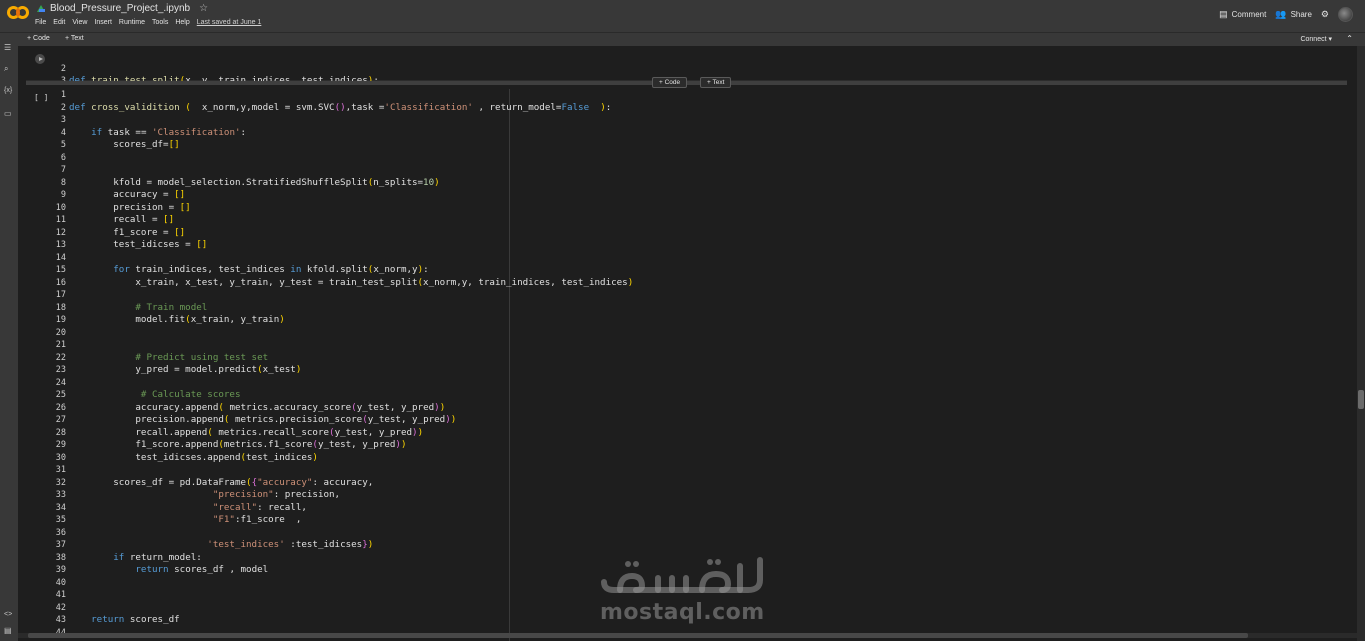 The width and height of the screenshot is (1365, 641). What do you see at coordinates (697, 95) in the screenshot?
I see `code-line: 1` at bounding box center [697, 95].